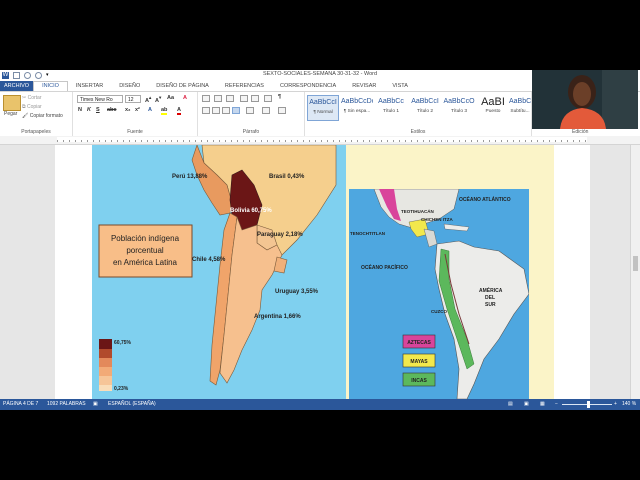 The width and height of the screenshot is (640, 480). What do you see at coordinates (250, 110) in the screenshot?
I see `line-spacing-icon` at bounding box center [250, 110].